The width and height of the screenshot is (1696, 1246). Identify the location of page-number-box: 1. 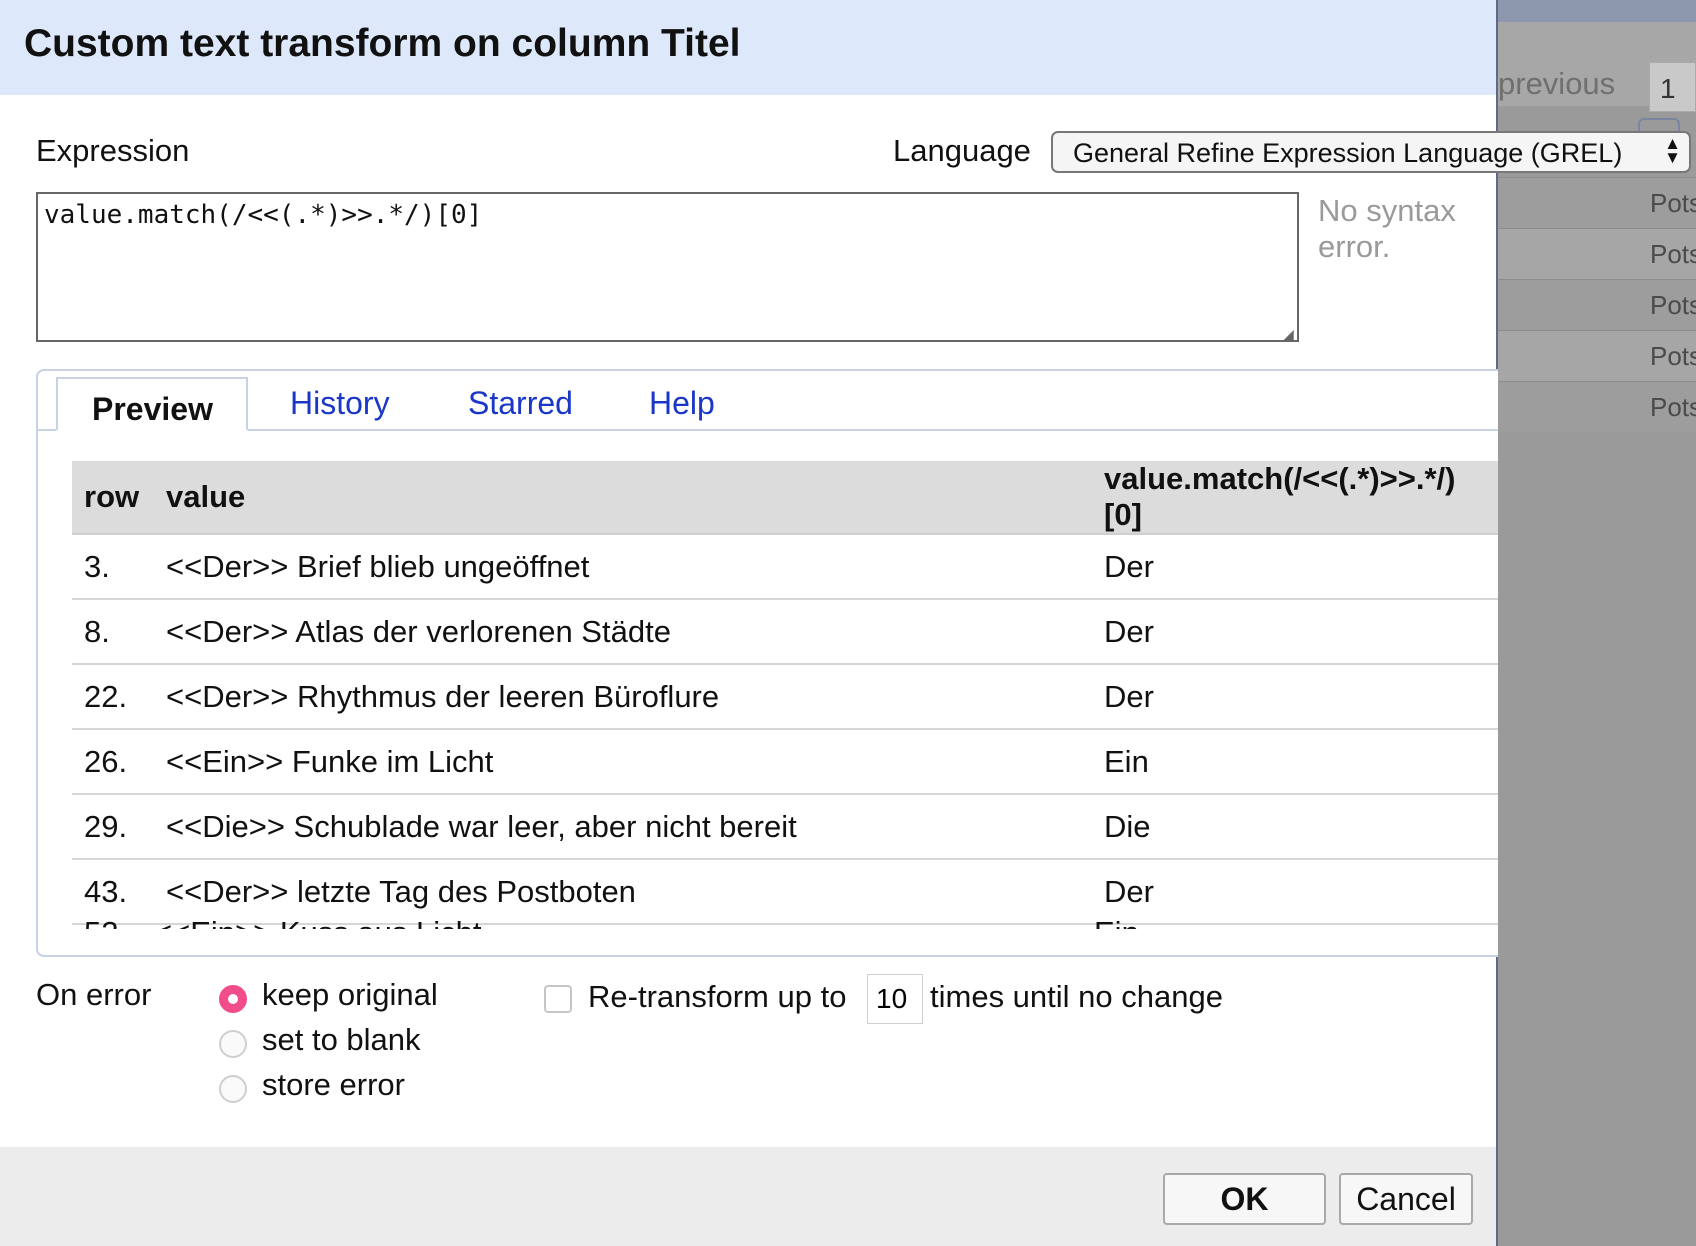
(1672, 87).